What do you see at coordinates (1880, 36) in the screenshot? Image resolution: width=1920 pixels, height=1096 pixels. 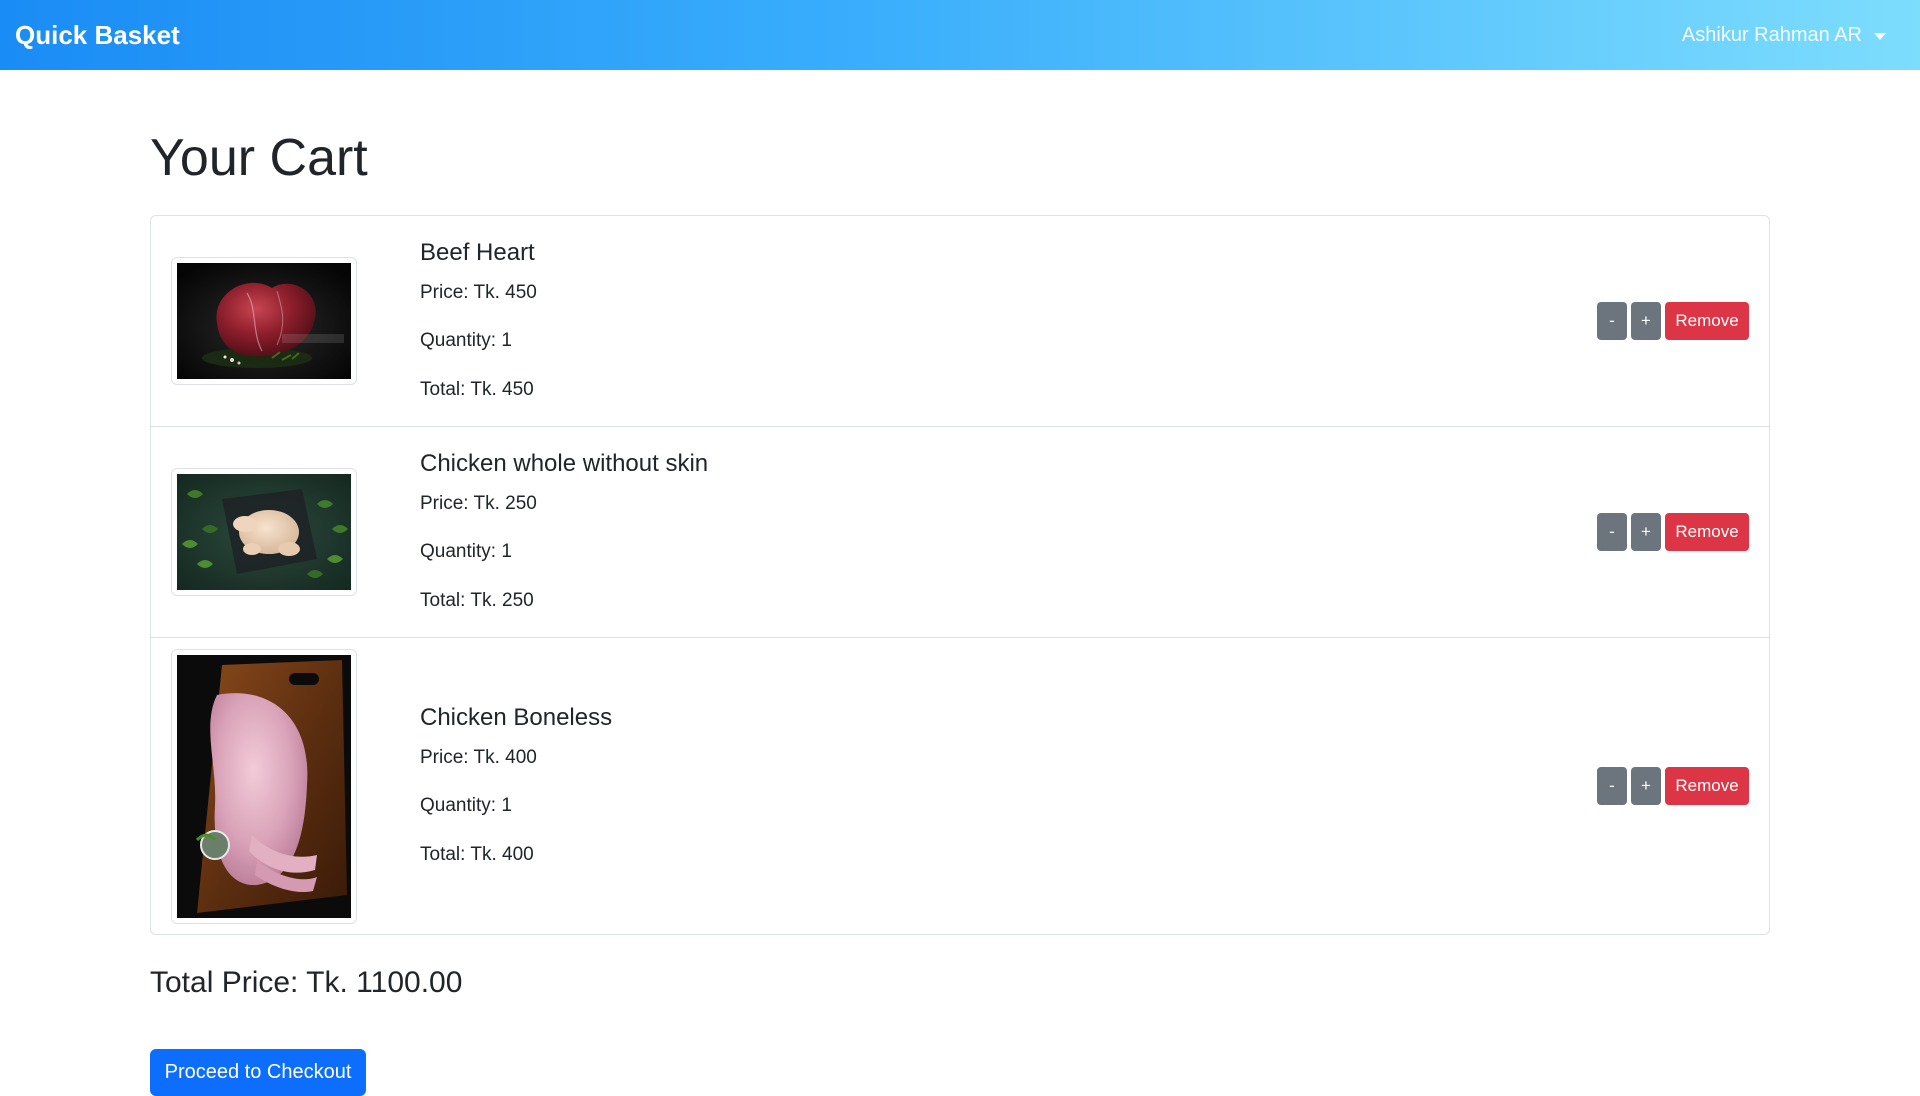 I see `caret-down-icon` at bounding box center [1880, 36].